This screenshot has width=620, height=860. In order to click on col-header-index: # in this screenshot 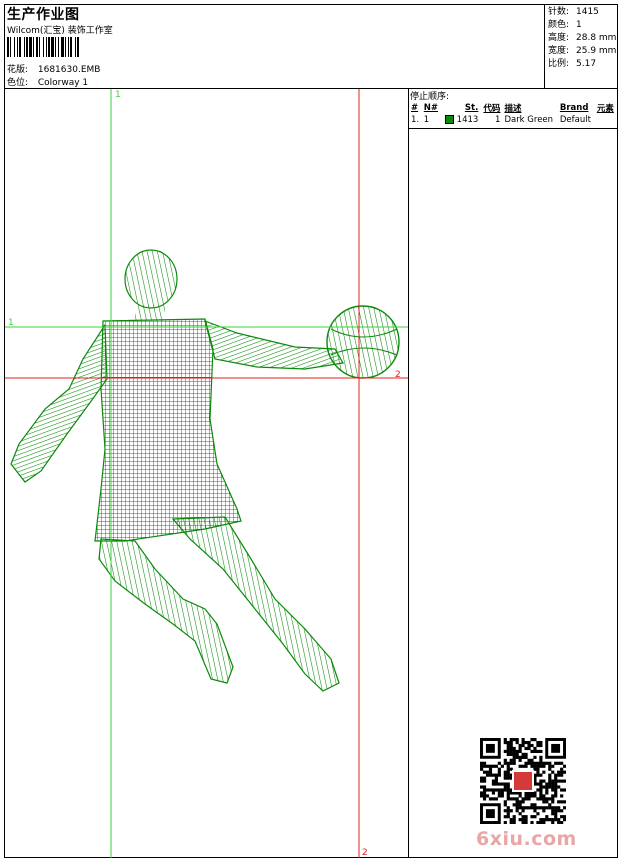, I will do `click(415, 108)`.